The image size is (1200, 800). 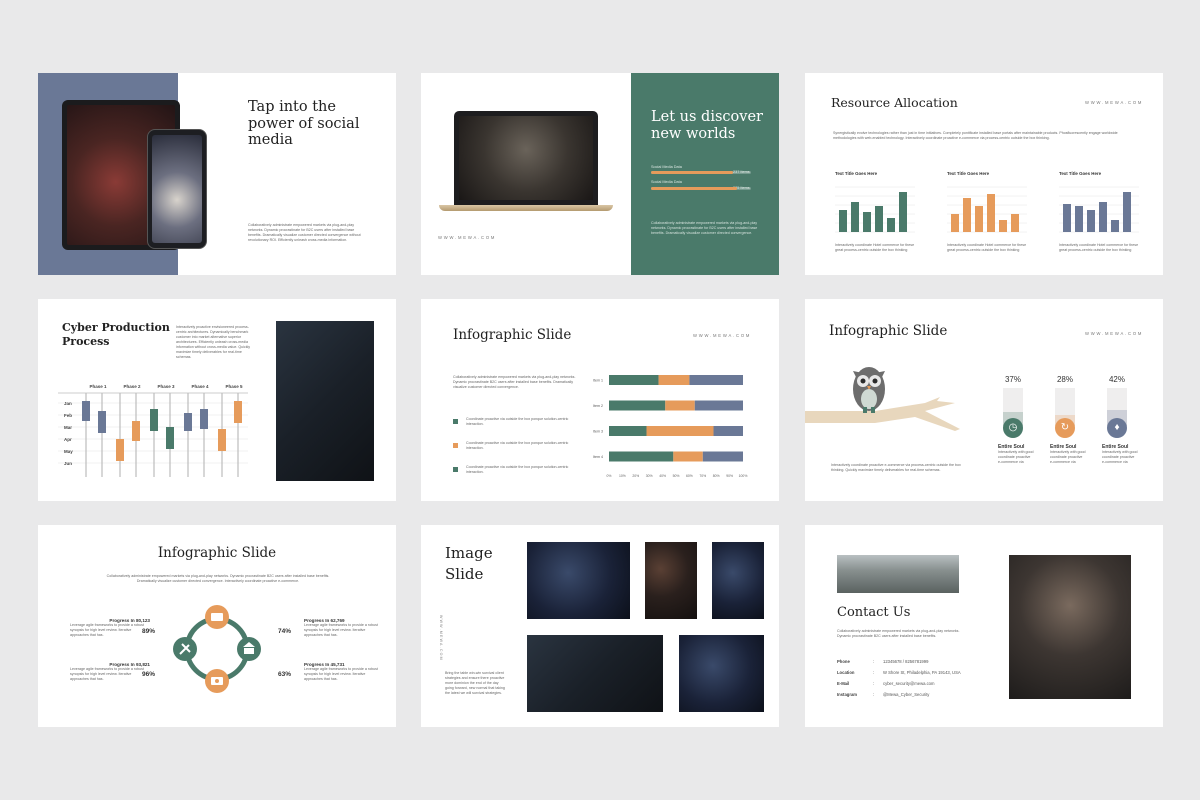 What do you see at coordinates (304, 123) in the screenshot?
I see `slide-title: Tap into the power of social media` at bounding box center [304, 123].